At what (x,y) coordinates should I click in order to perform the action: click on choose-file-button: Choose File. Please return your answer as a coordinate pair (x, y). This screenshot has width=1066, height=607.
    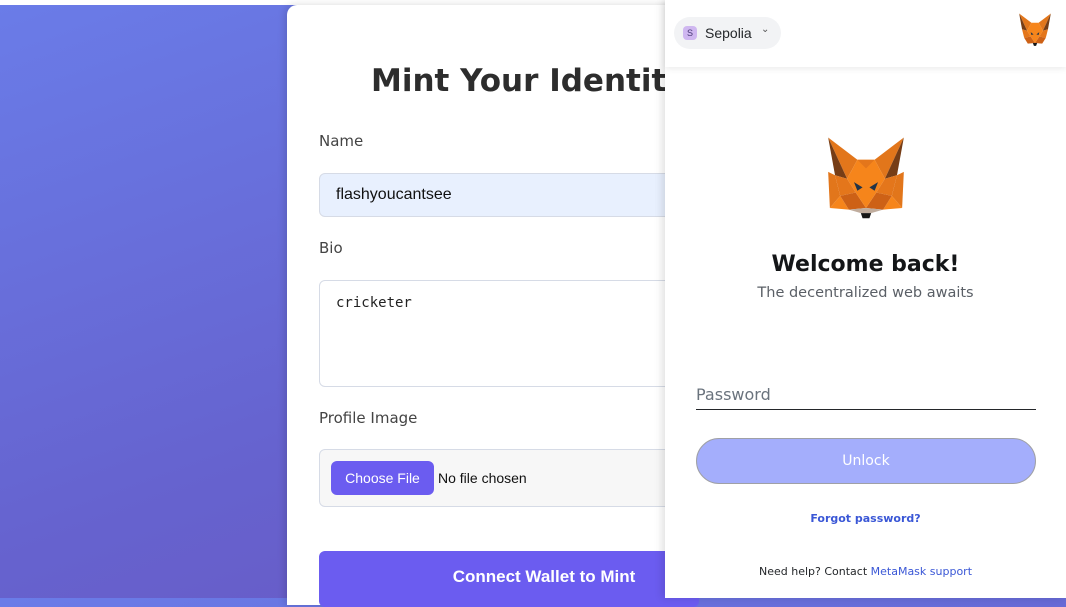
    Looking at the image, I should click on (382, 478).